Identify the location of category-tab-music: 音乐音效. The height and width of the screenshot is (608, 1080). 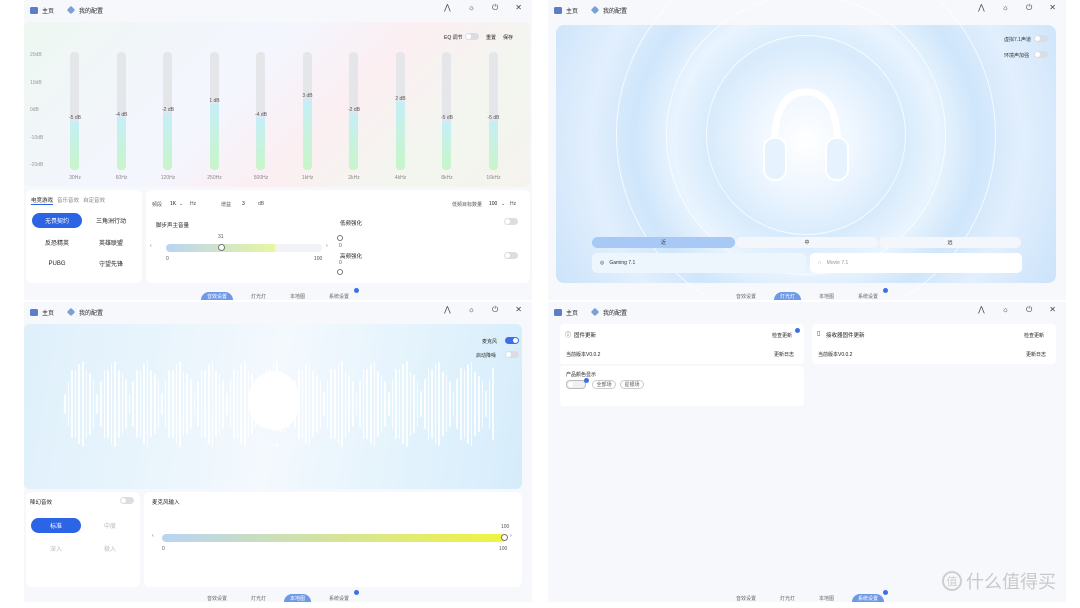
(68, 200).